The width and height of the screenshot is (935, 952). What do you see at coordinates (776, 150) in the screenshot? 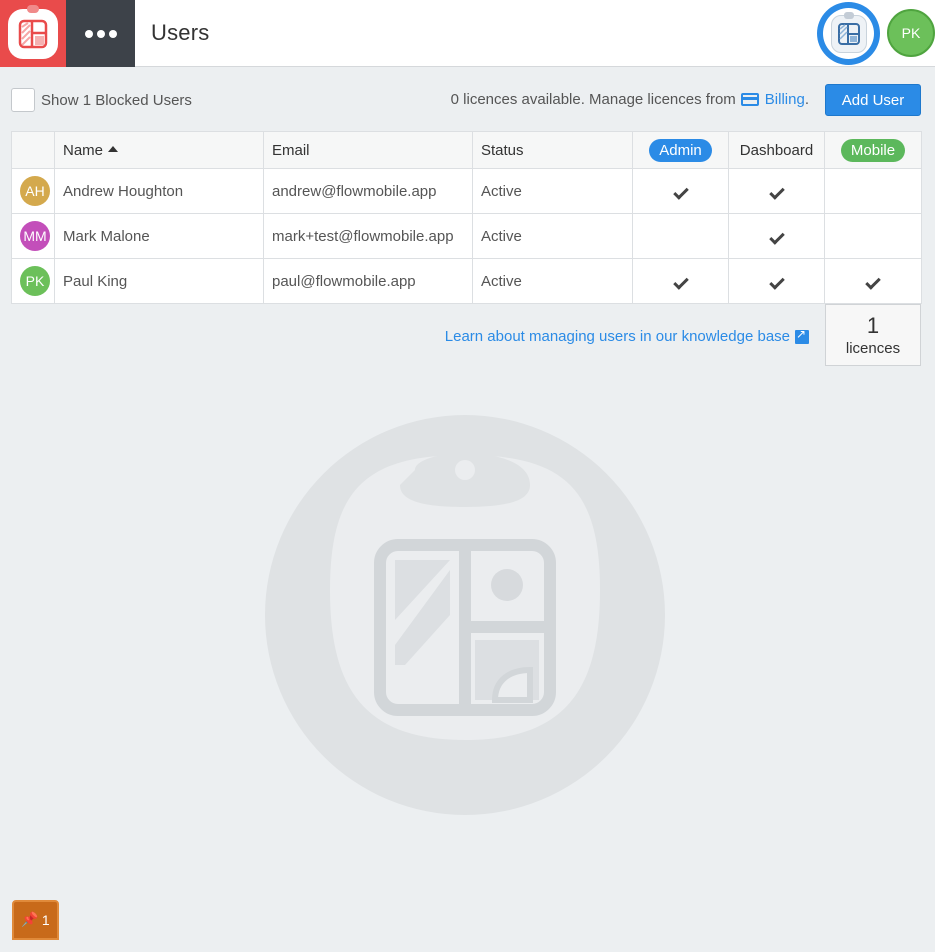
I see `dashboard-column-header: Dashboard` at bounding box center [776, 150].